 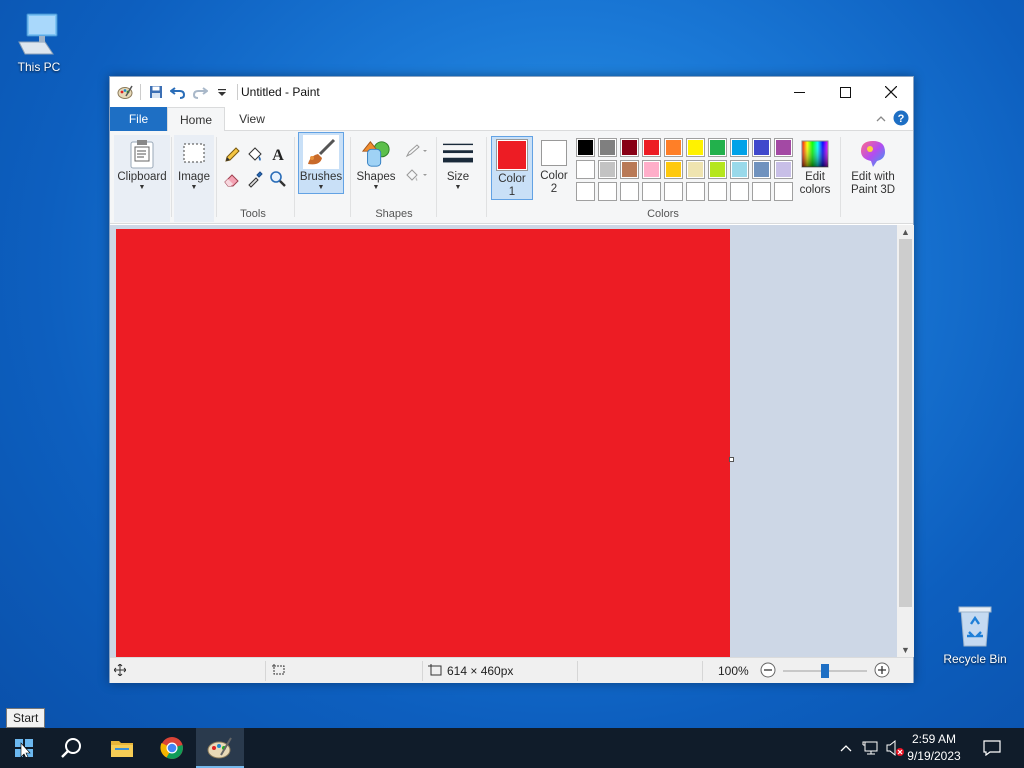 What do you see at coordinates (881, 120) in the screenshot?
I see `collapse-ribbon-icon` at bounding box center [881, 120].